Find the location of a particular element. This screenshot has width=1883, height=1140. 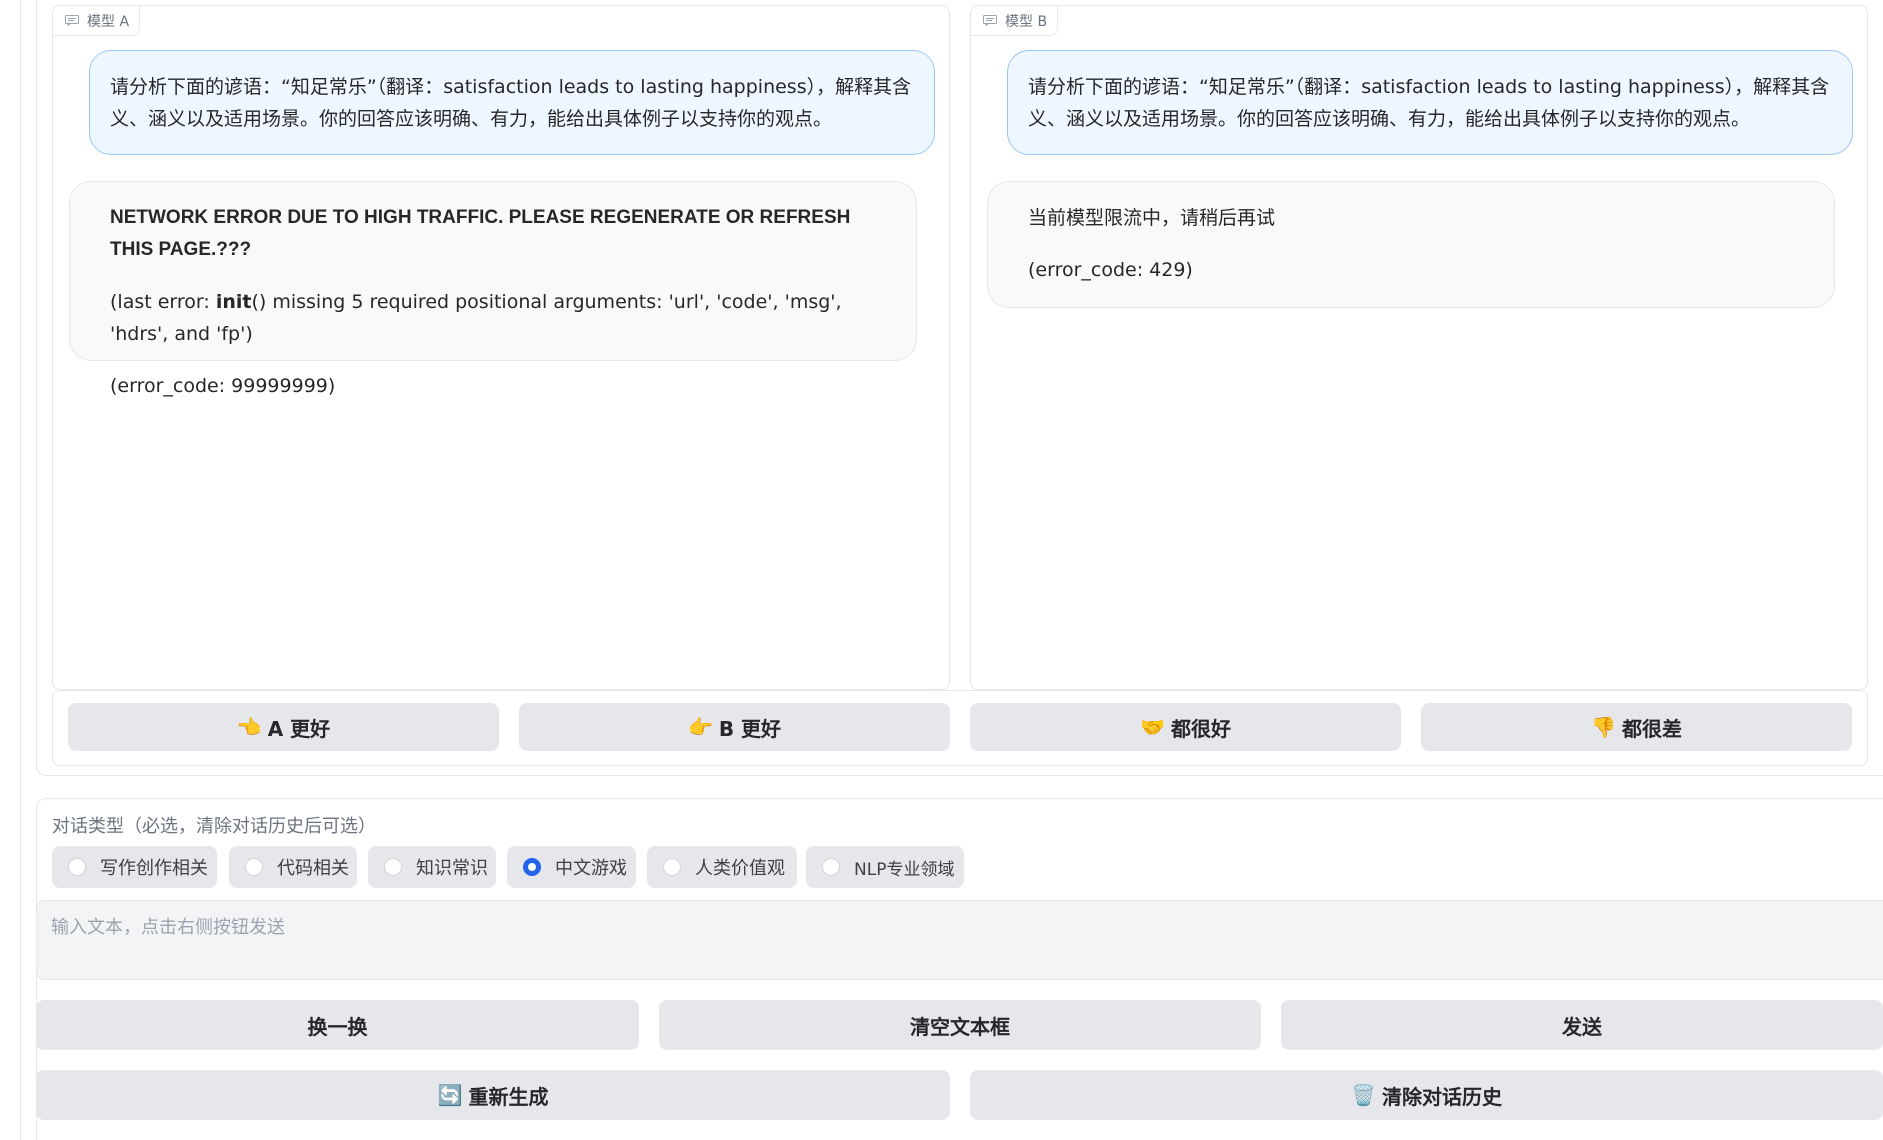

b-better-label: B 更好 is located at coordinates (750, 728).